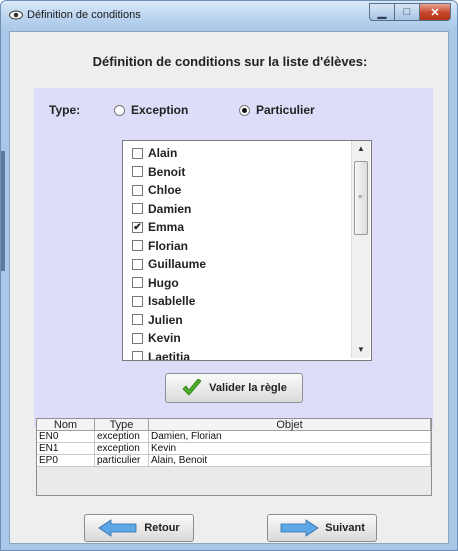 This screenshot has height=551, width=458. I want to click on scroll-thumb: ≡, so click(361, 198).